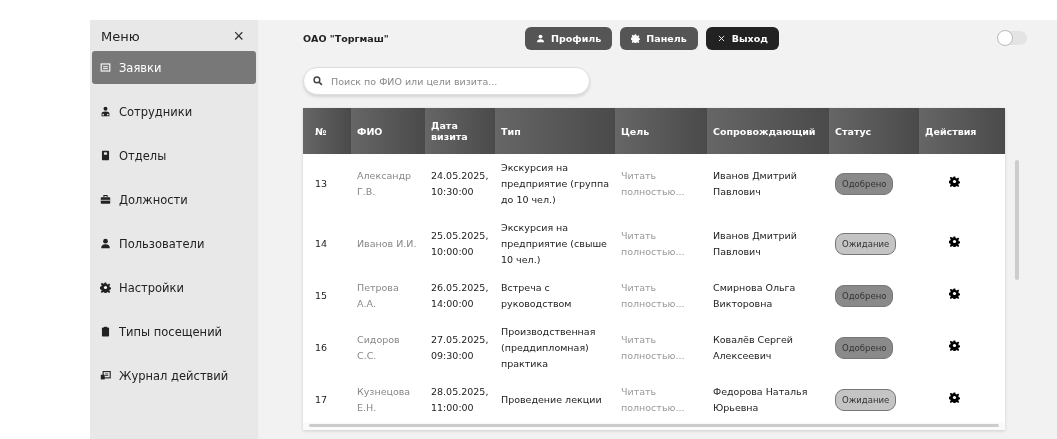  Describe the element at coordinates (388, 184) in the screenshot. I see `table-cell: Александр Г.В.` at that location.